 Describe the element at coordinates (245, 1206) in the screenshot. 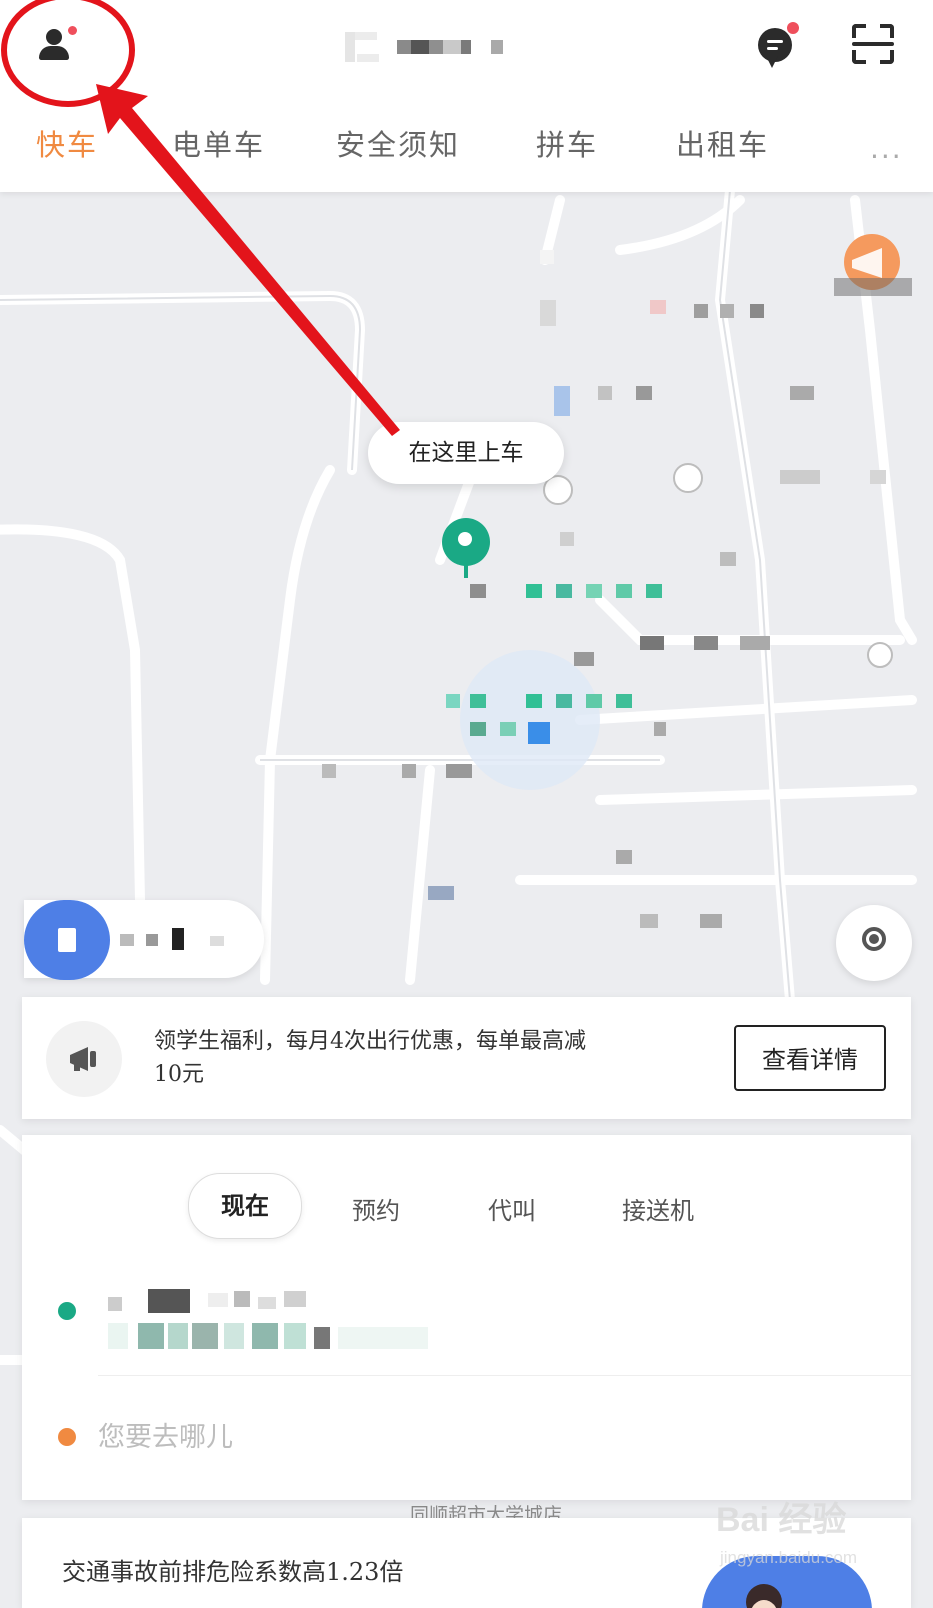

I see `time-tab-now: 现在` at that location.